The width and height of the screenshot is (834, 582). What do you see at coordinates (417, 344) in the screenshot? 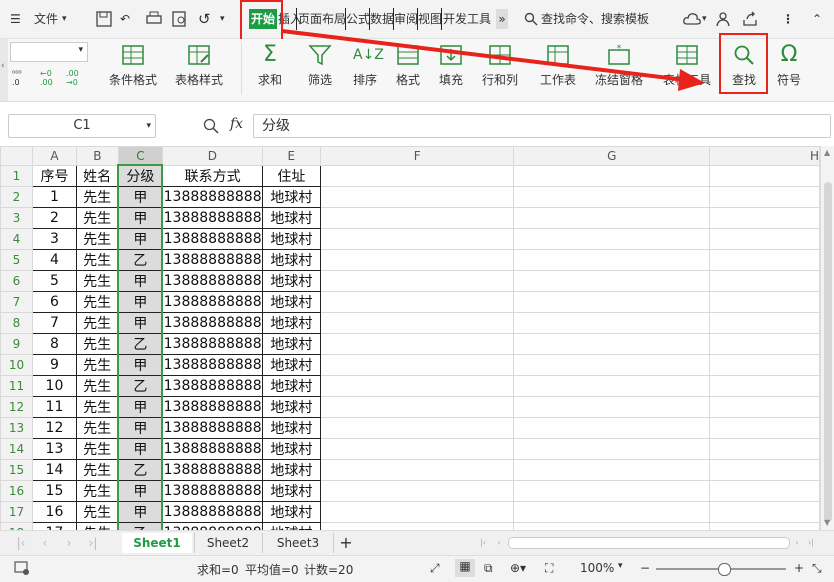
I see `cell-f9` at bounding box center [417, 344].